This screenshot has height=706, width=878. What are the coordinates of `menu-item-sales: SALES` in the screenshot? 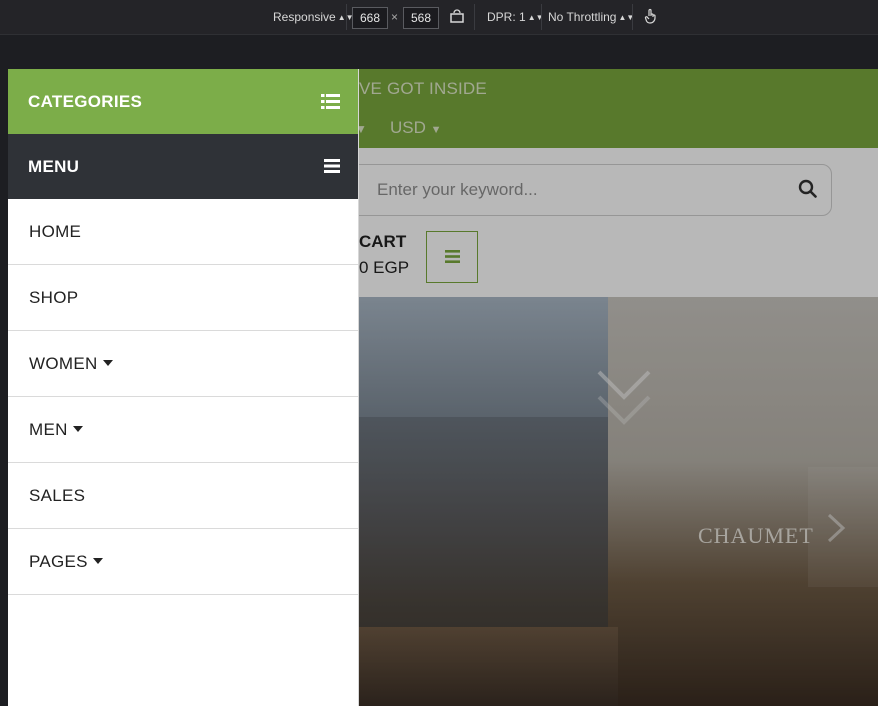 It's located at (183, 496).